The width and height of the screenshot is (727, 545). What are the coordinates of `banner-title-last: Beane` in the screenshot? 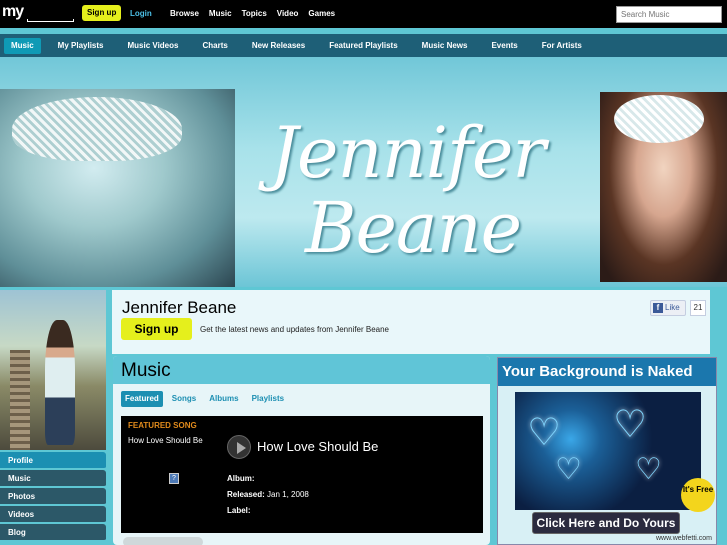 It's located at (413, 228).